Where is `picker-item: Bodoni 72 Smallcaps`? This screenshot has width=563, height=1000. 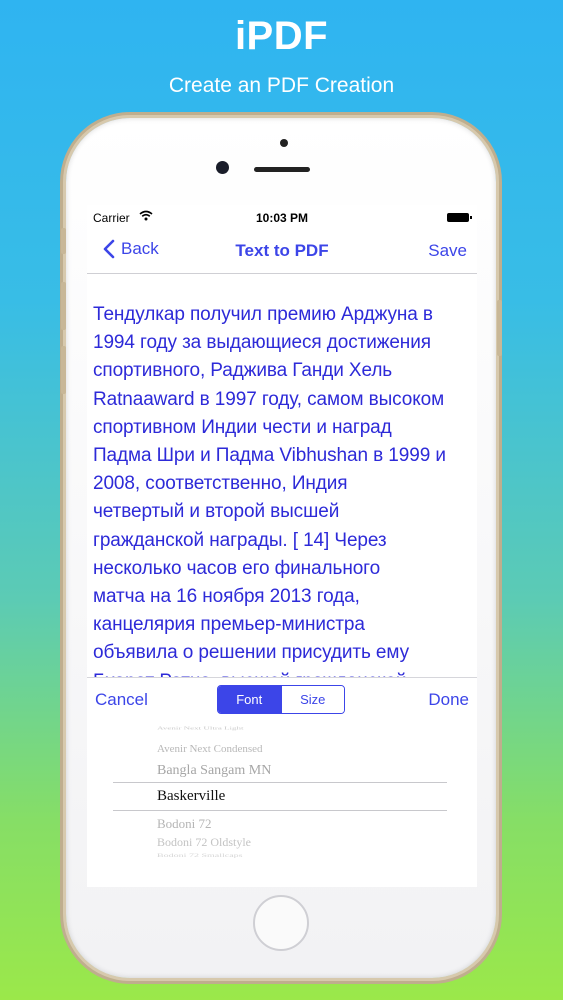 picker-item: Bodoni 72 Smallcaps is located at coordinates (200, 856).